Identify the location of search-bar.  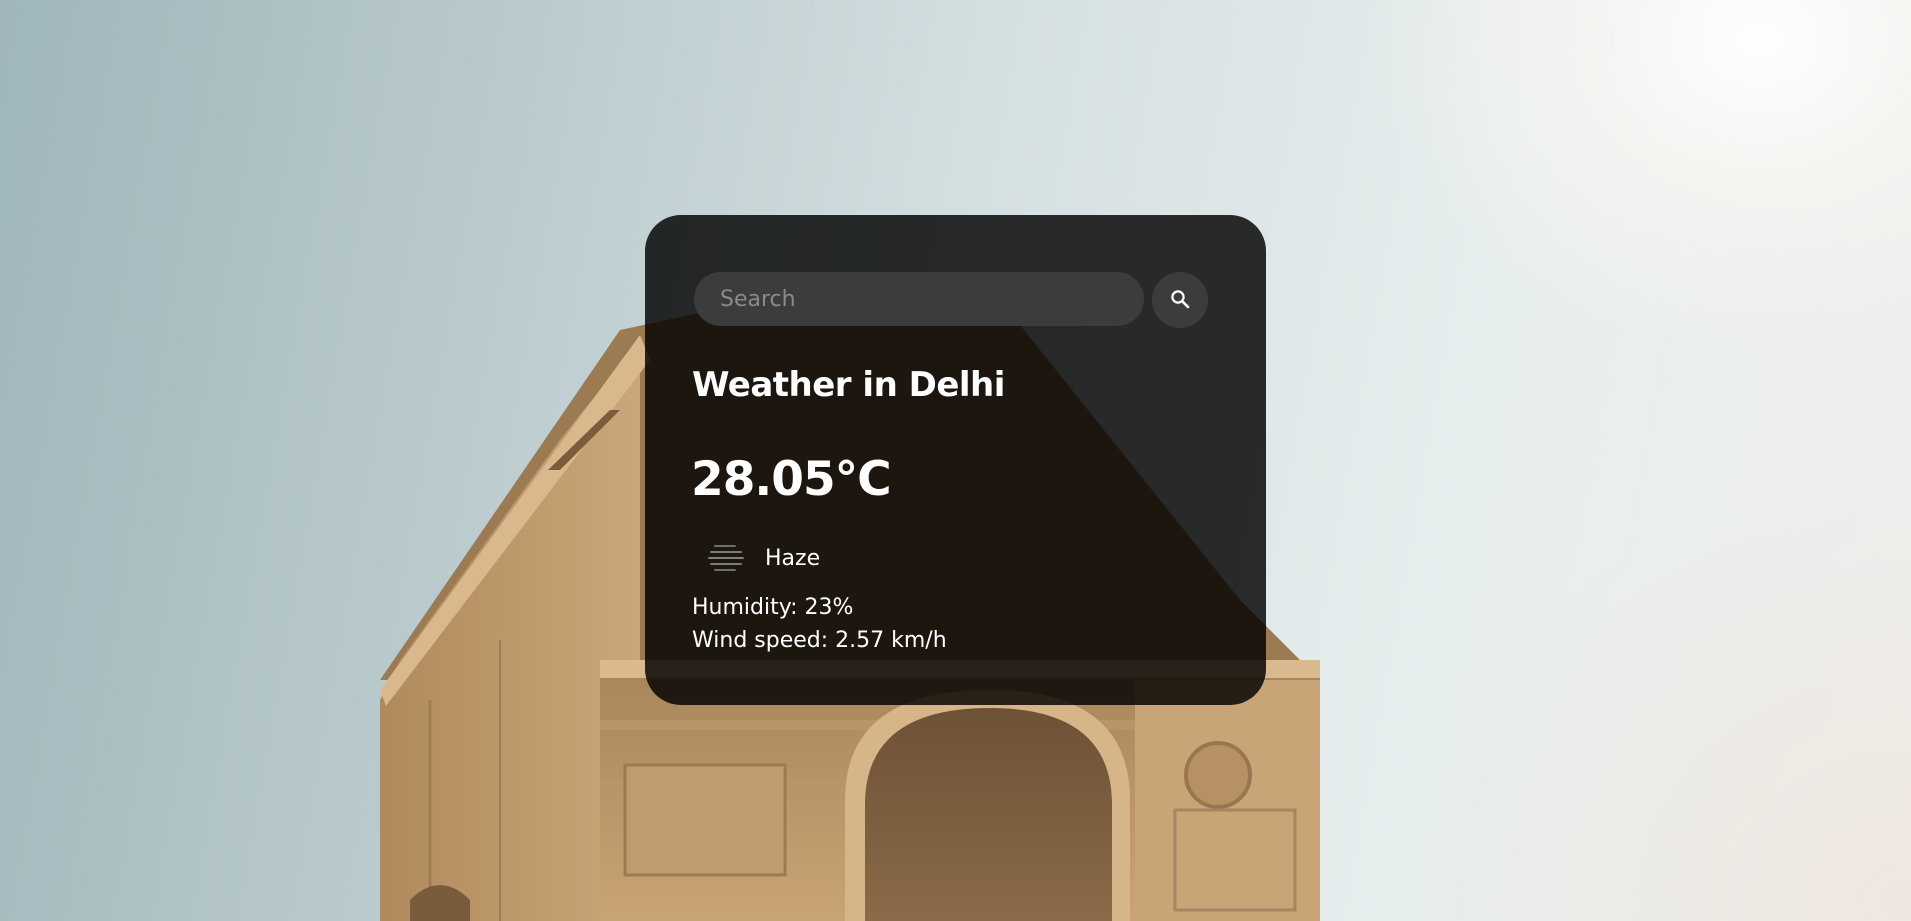
(974, 300).